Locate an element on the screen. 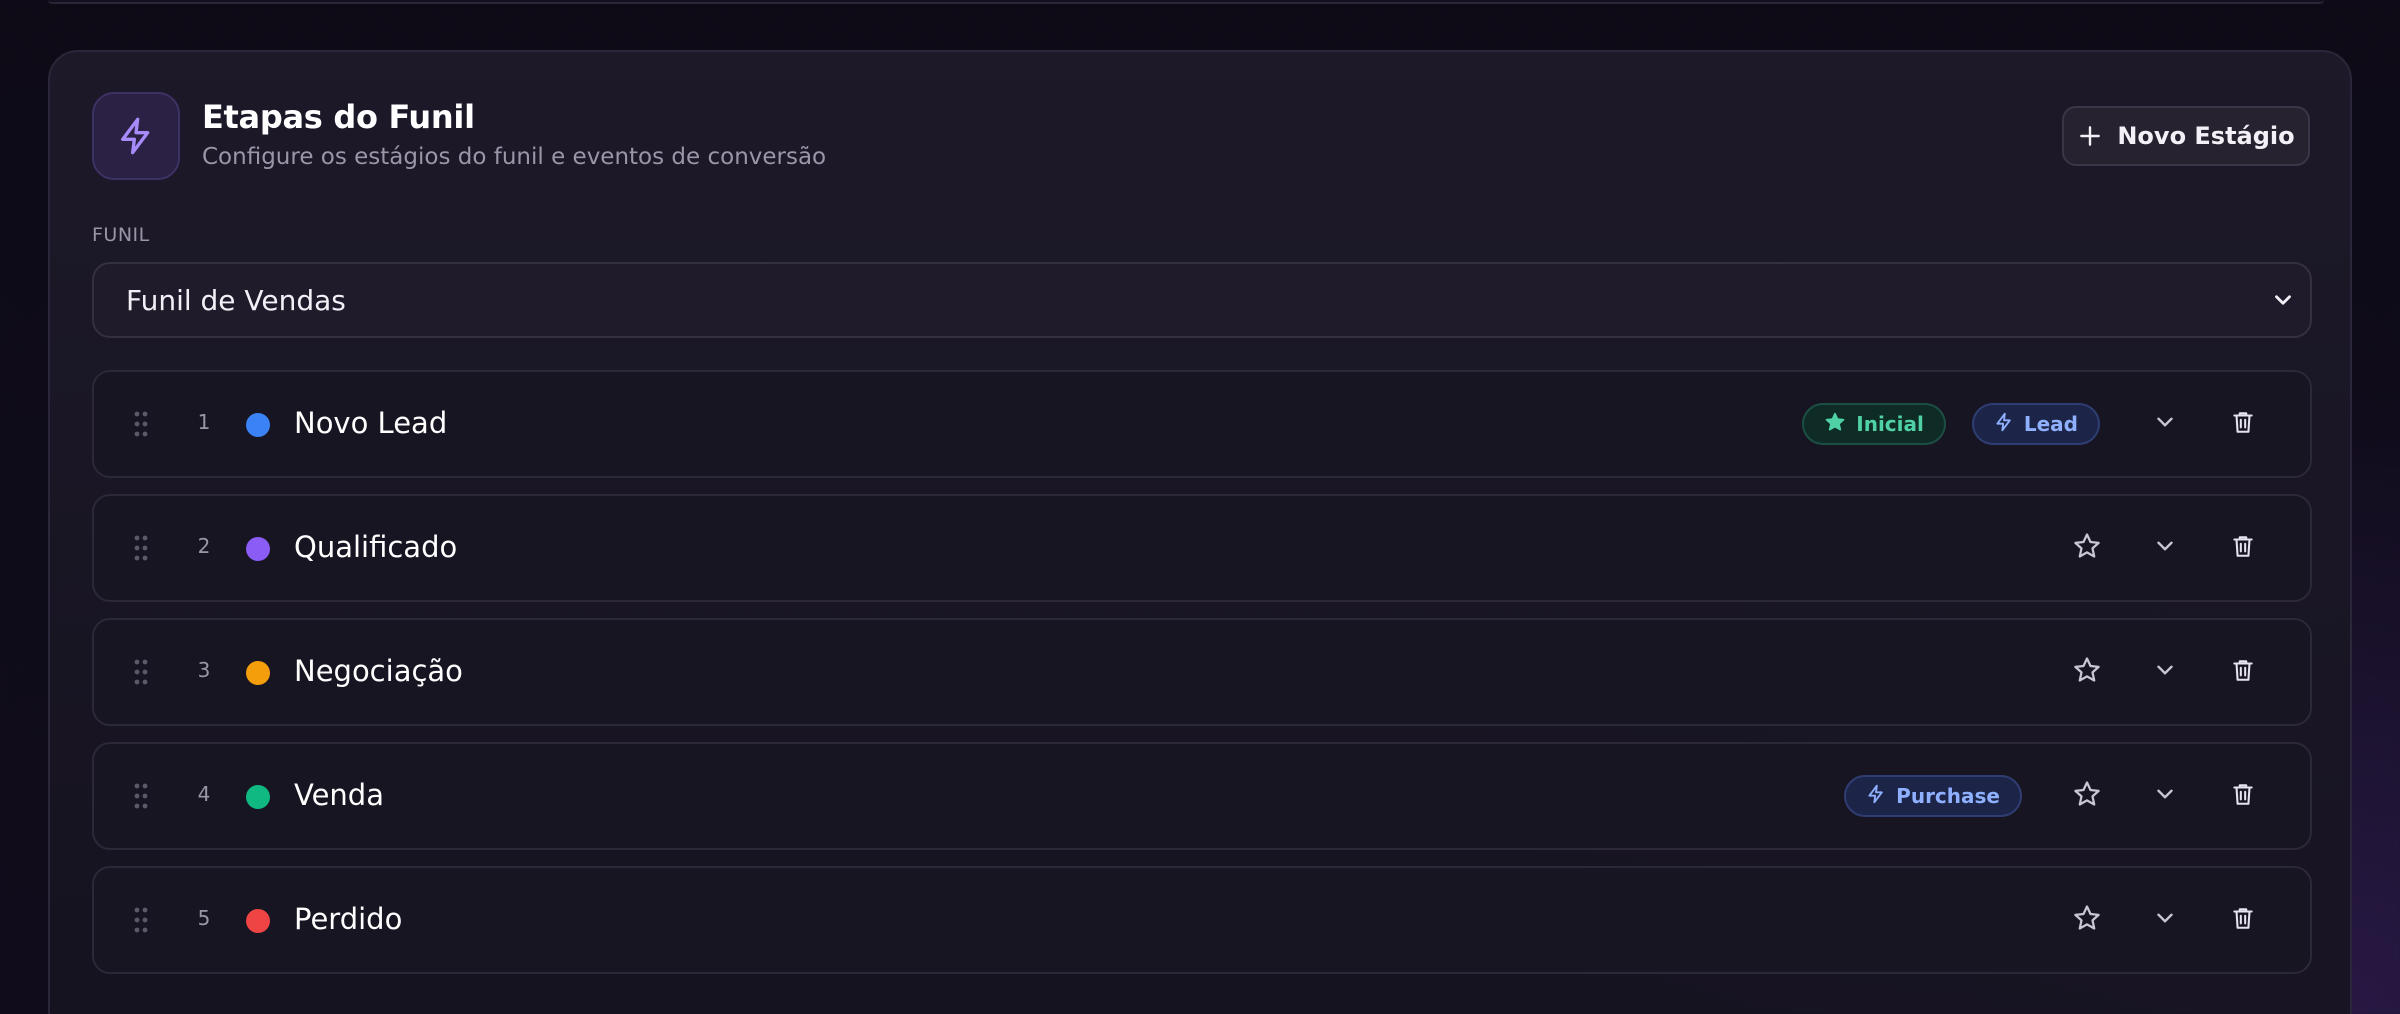 The height and width of the screenshot is (1014, 2400). stage-name: Venda is located at coordinates (339, 795).